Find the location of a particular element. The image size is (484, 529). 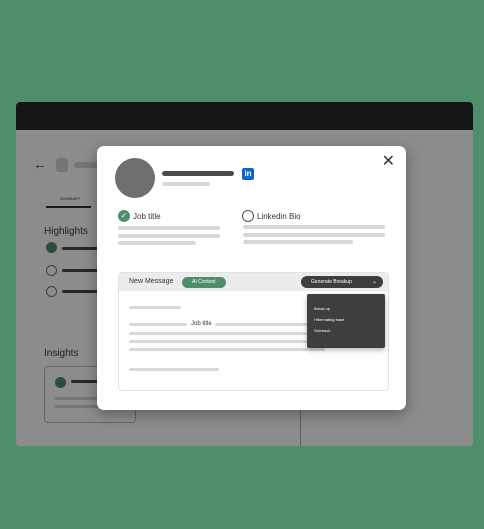

menu-item-break-up: Break up is located at coordinates (322, 308).